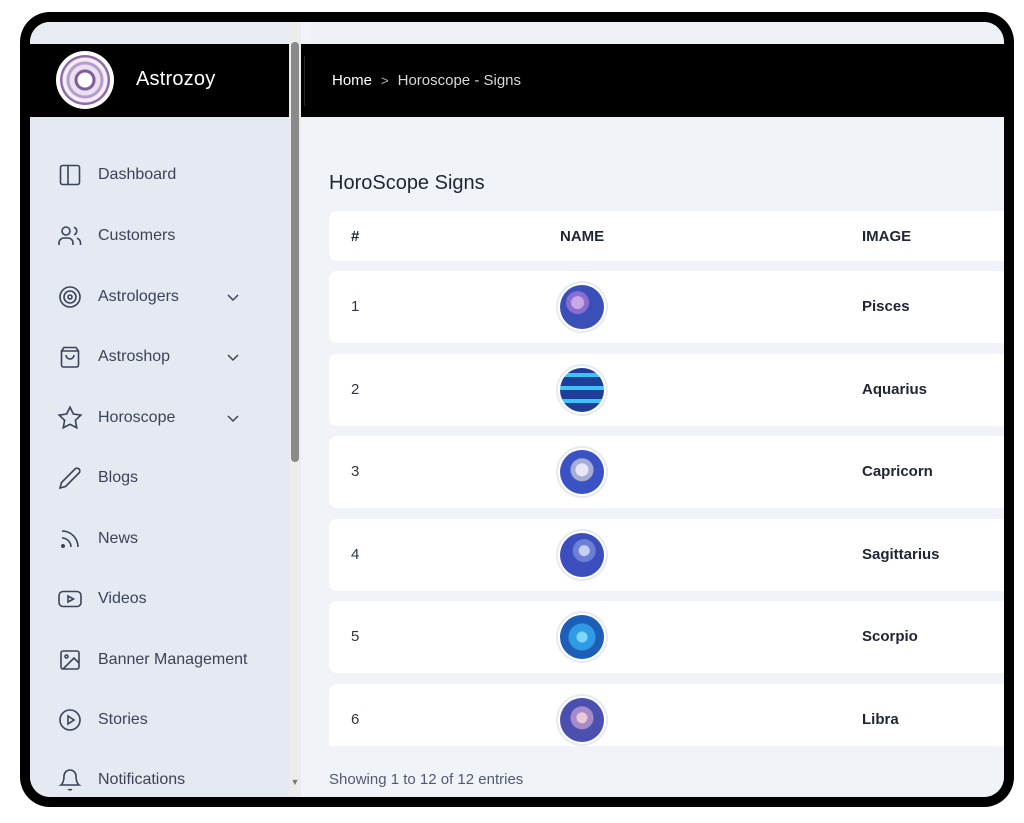  What do you see at coordinates (70, 175) in the screenshot?
I see `dashboard-icon` at bounding box center [70, 175].